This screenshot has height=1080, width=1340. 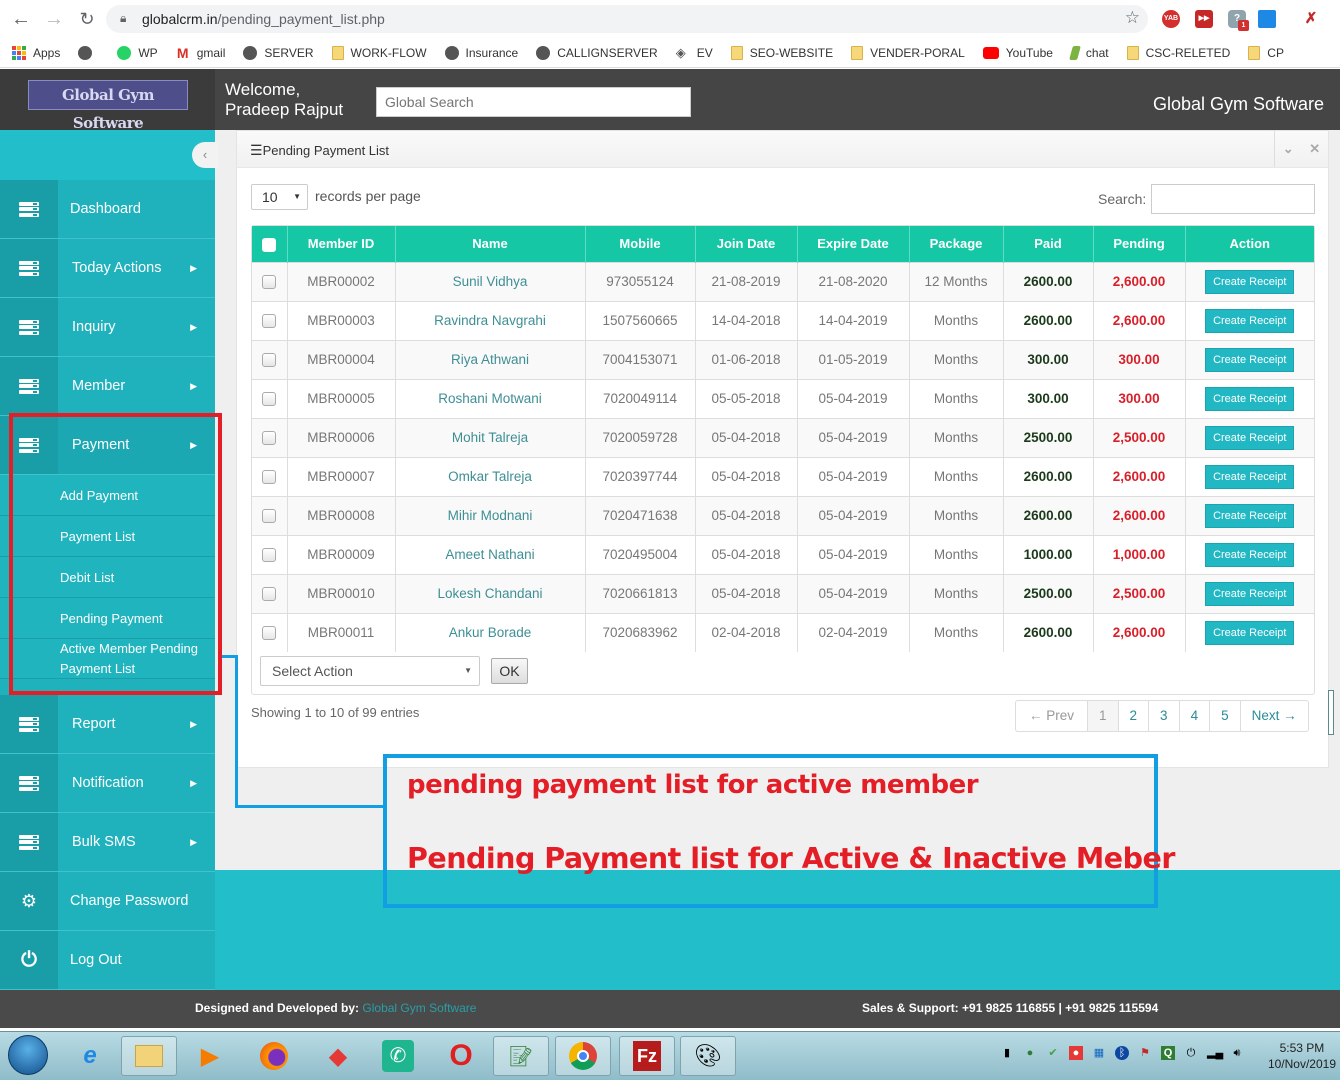 What do you see at coordinates (1007, 1053) in the screenshot?
I see `usb-icon: ▮` at bounding box center [1007, 1053].